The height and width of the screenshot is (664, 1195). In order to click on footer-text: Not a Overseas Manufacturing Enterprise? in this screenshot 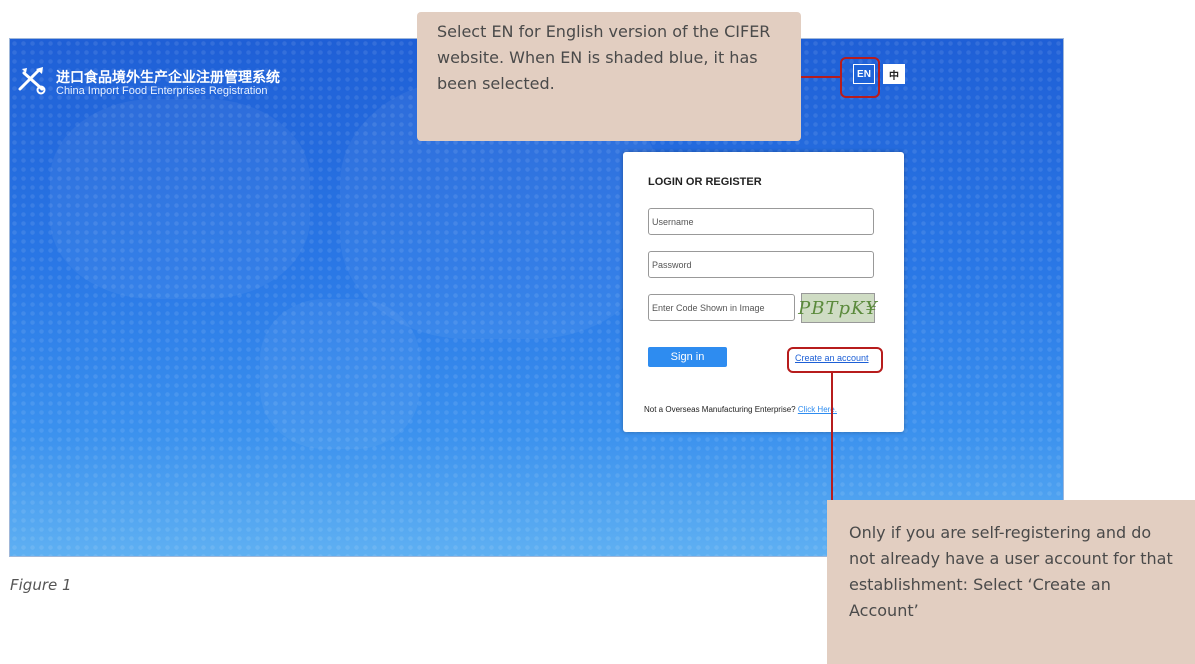, I will do `click(721, 409)`.